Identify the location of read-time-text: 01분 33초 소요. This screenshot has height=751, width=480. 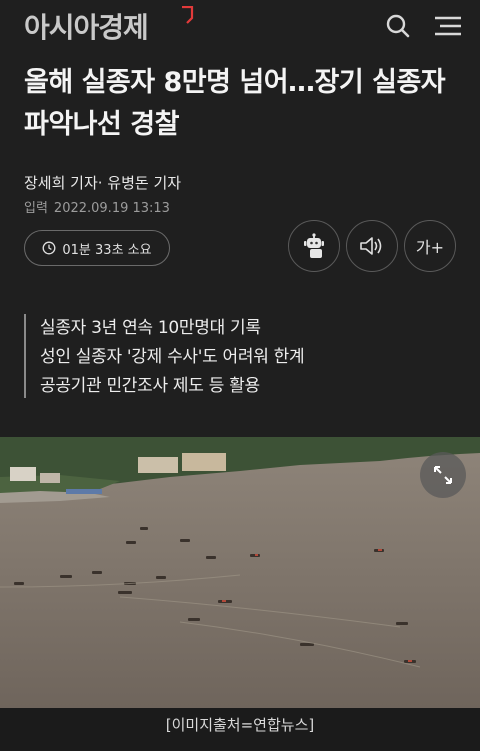
(107, 250).